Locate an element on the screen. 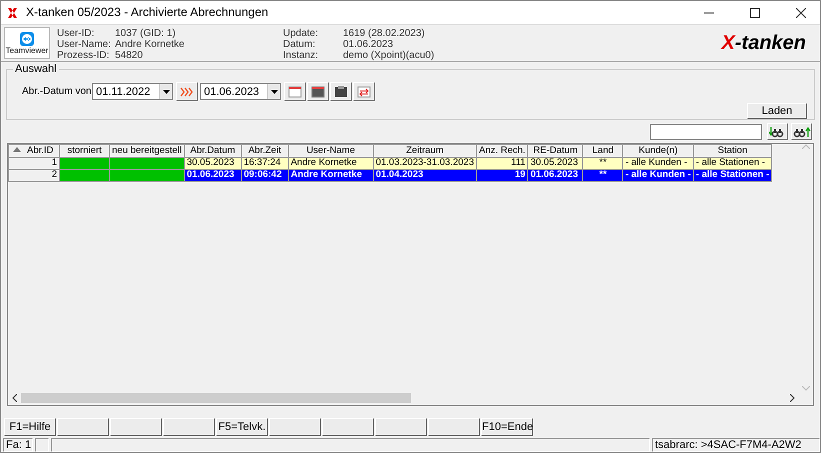 The width and height of the screenshot is (821, 453). table-cell: 09:06:42 is located at coordinates (264, 176).